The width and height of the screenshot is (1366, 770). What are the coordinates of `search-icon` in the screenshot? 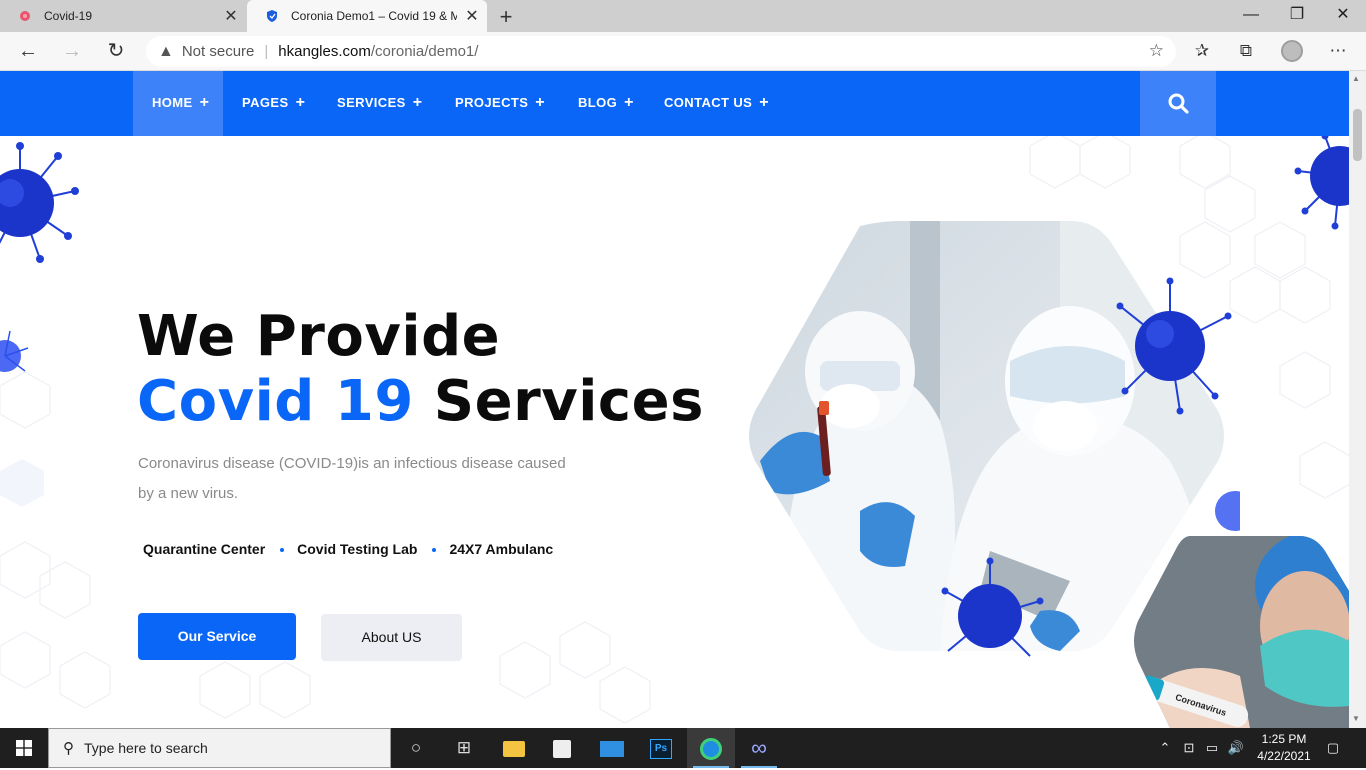 It's located at (1178, 103).